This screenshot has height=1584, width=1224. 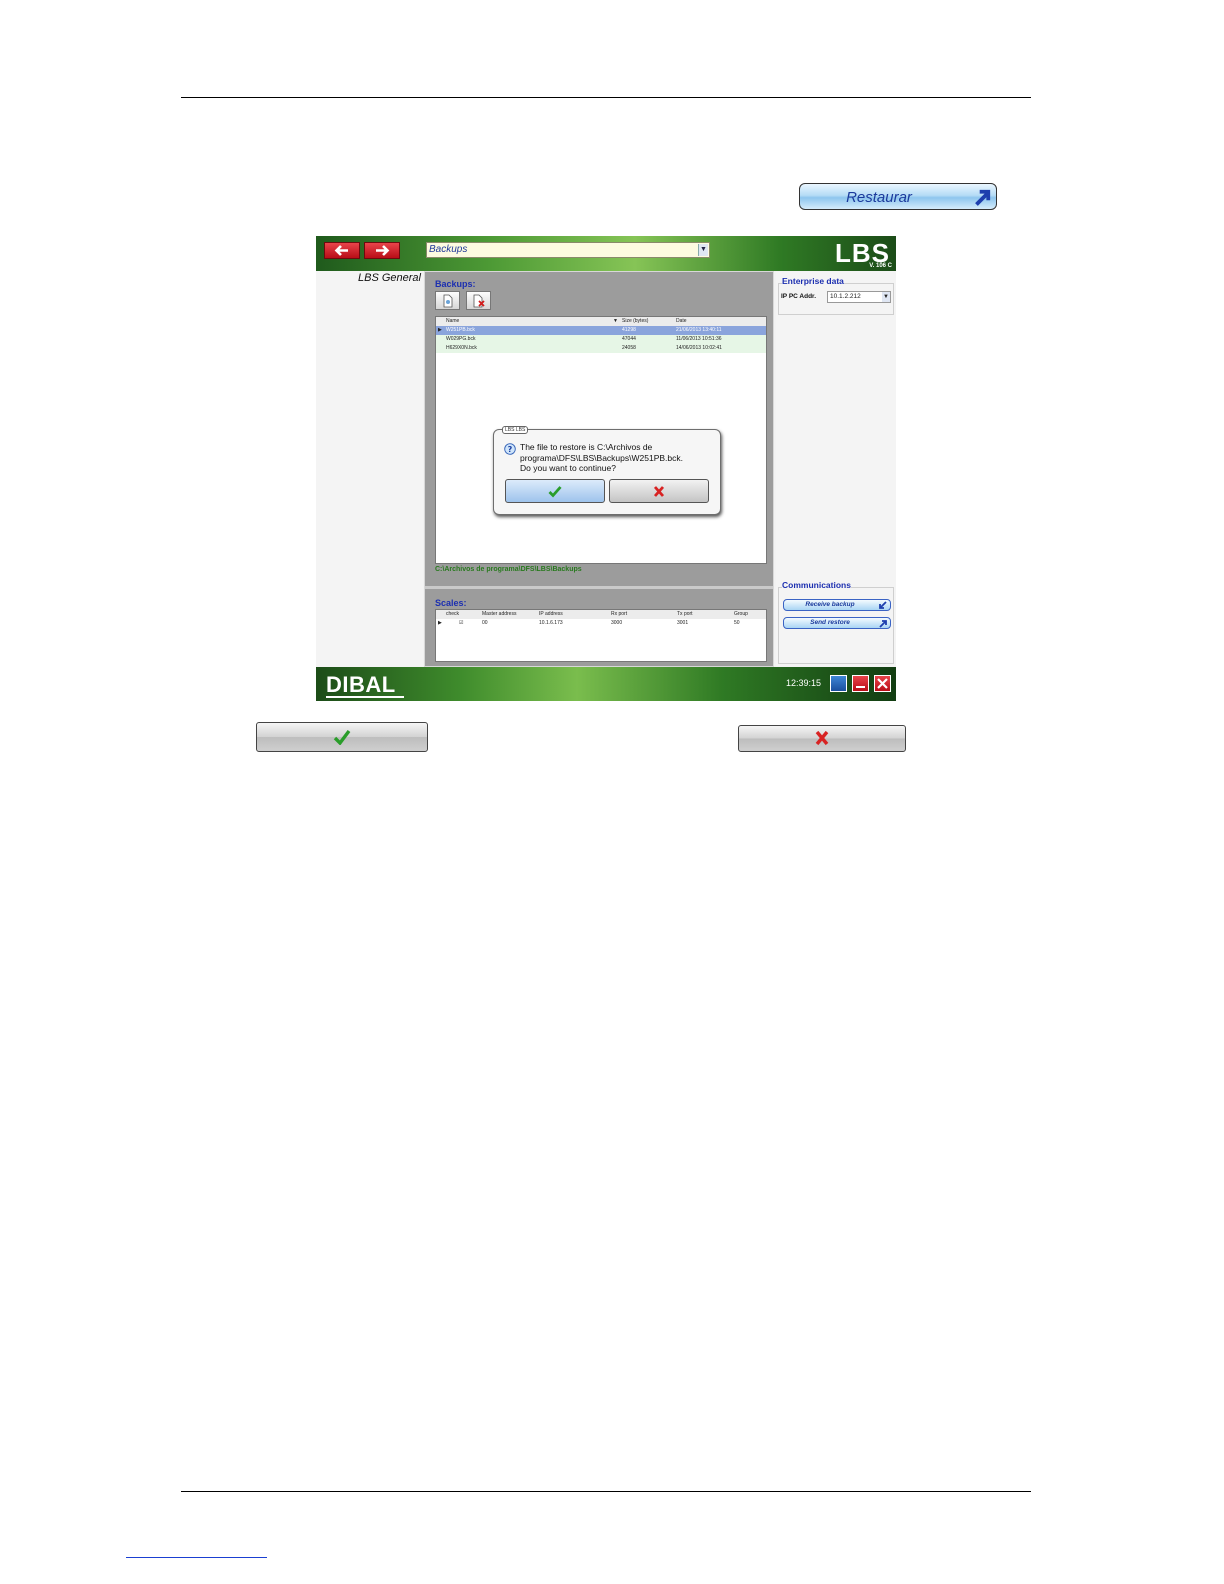 What do you see at coordinates (365, 697) in the screenshot?
I see `dibal-logo-underline` at bounding box center [365, 697].